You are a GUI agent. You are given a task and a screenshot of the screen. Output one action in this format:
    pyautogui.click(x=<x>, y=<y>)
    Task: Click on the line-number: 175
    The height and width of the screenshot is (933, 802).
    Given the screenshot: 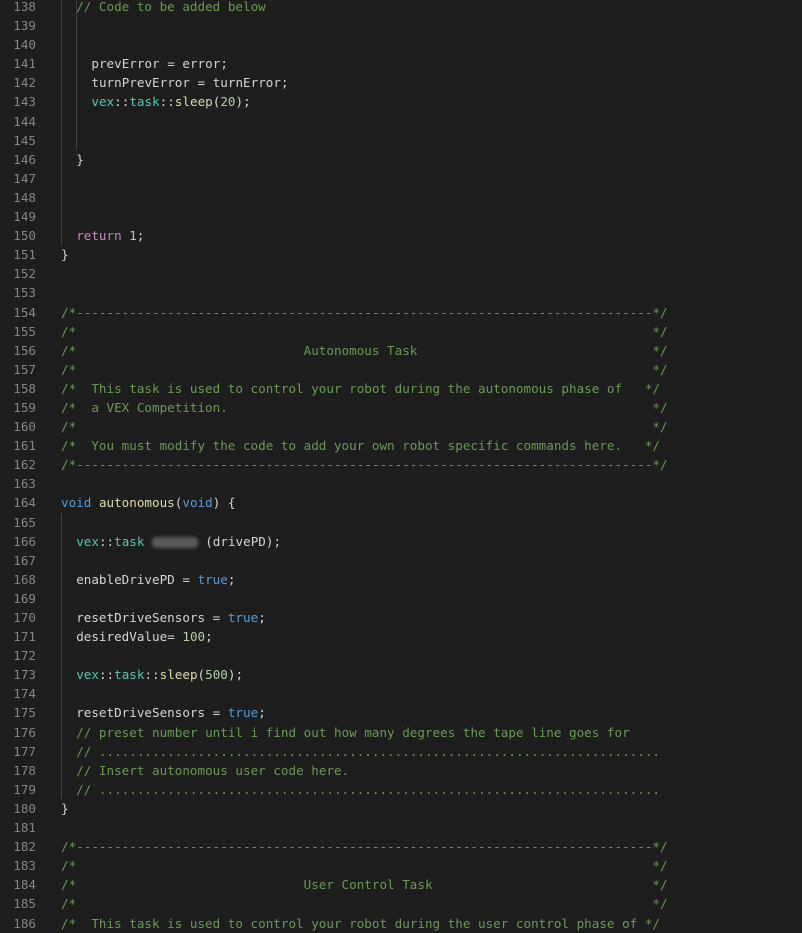 What is the action you would take?
    pyautogui.click(x=24, y=713)
    